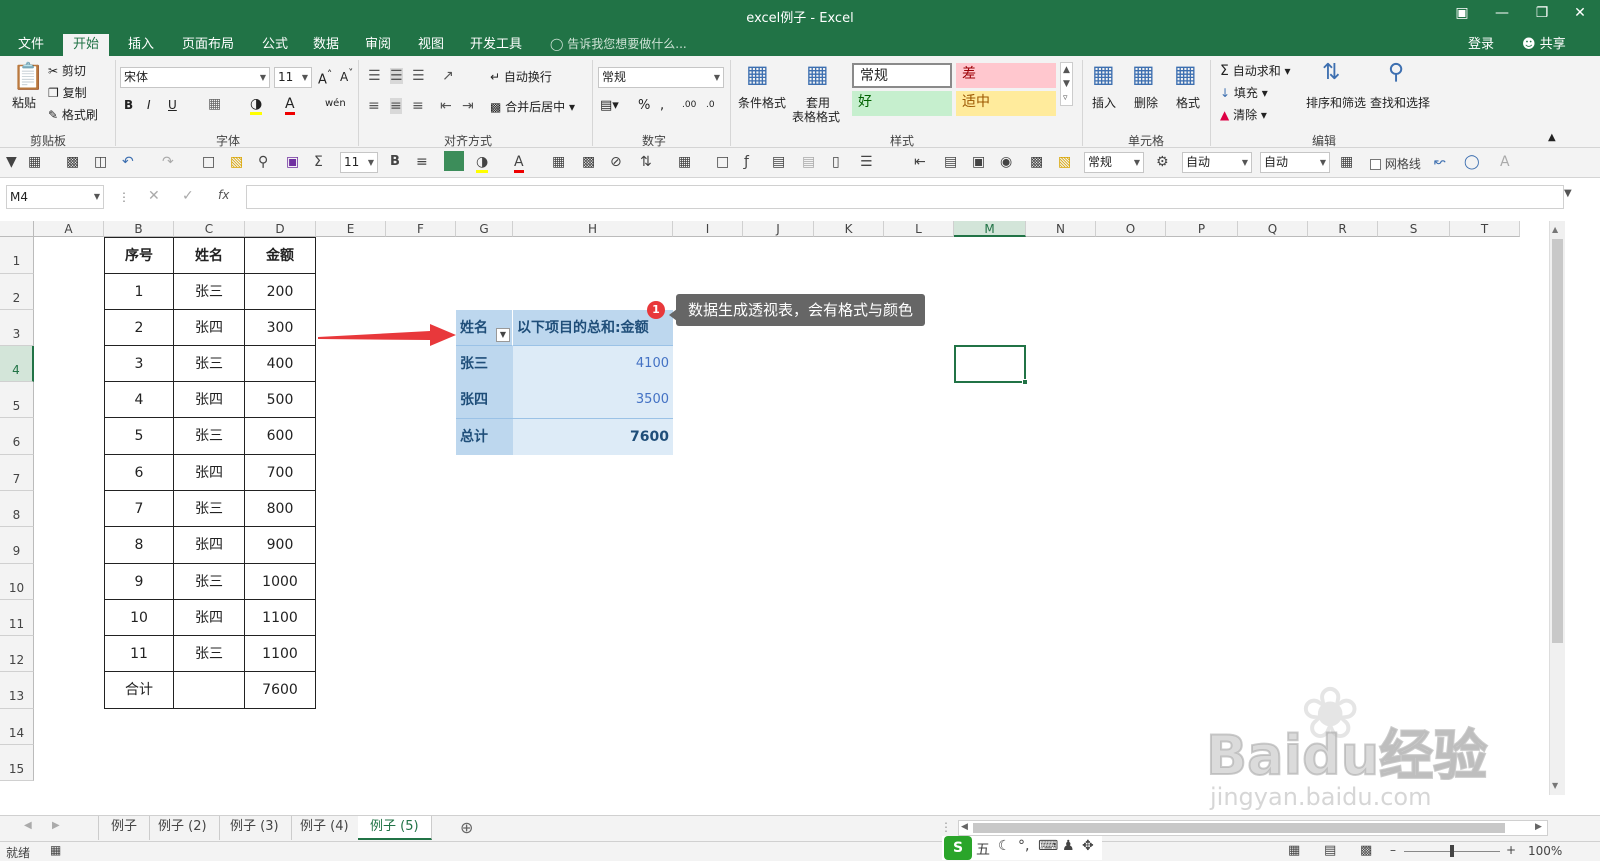 This screenshot has height=861, width=1600. I want to click on name-box: M4 ▼, so click(55, 197).